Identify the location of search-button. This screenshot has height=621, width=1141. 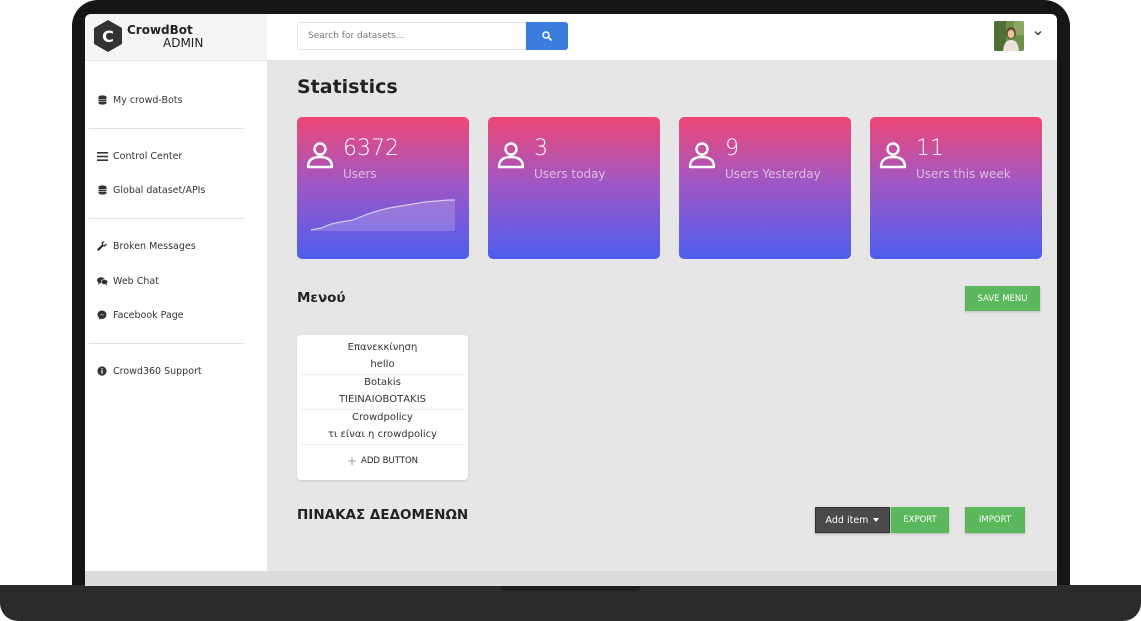
(547, 36).